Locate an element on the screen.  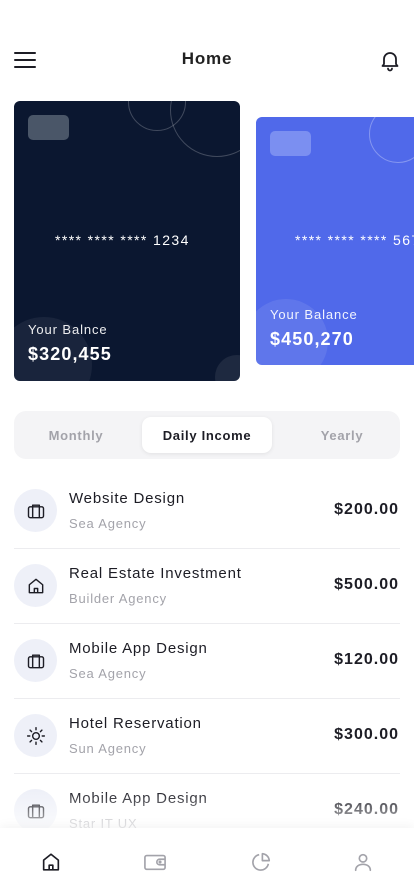
top-bar: Home is located at coordinates (207, 60).